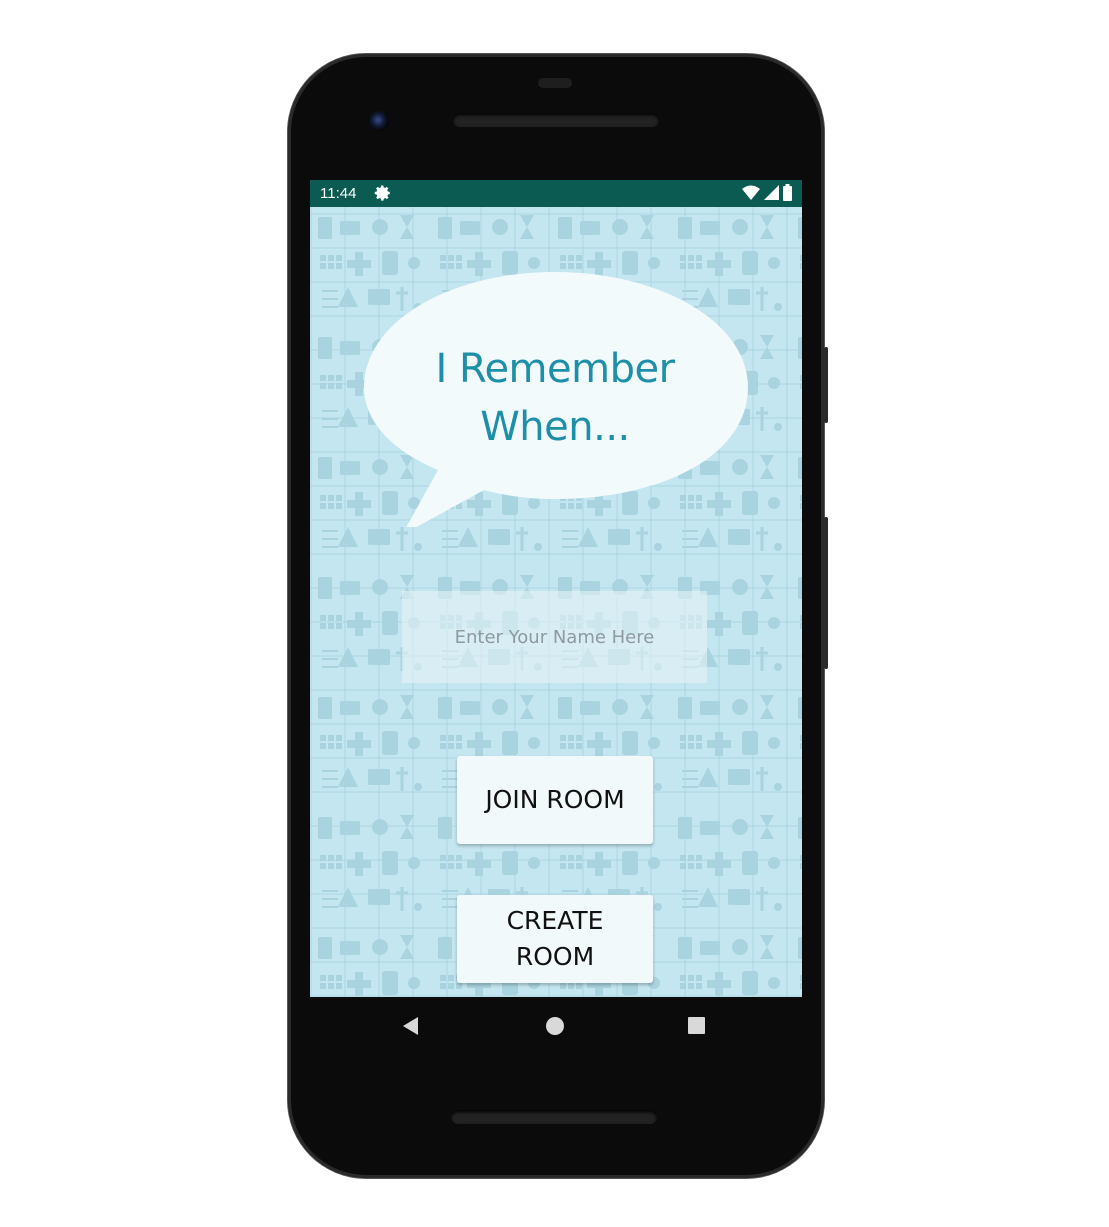 This screenshot has width=1109, height=1227. Describe the element at coordinates (379, 121) in the screenshot. I see `front-camera` at that location.